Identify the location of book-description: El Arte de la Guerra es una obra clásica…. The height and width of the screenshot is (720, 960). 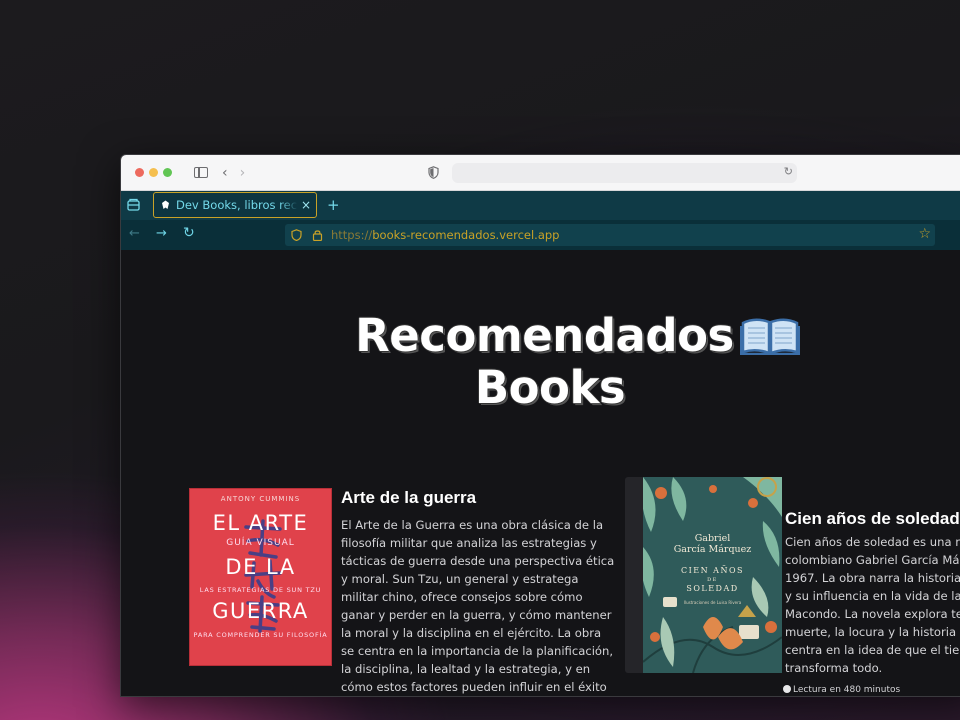
(478, 606).